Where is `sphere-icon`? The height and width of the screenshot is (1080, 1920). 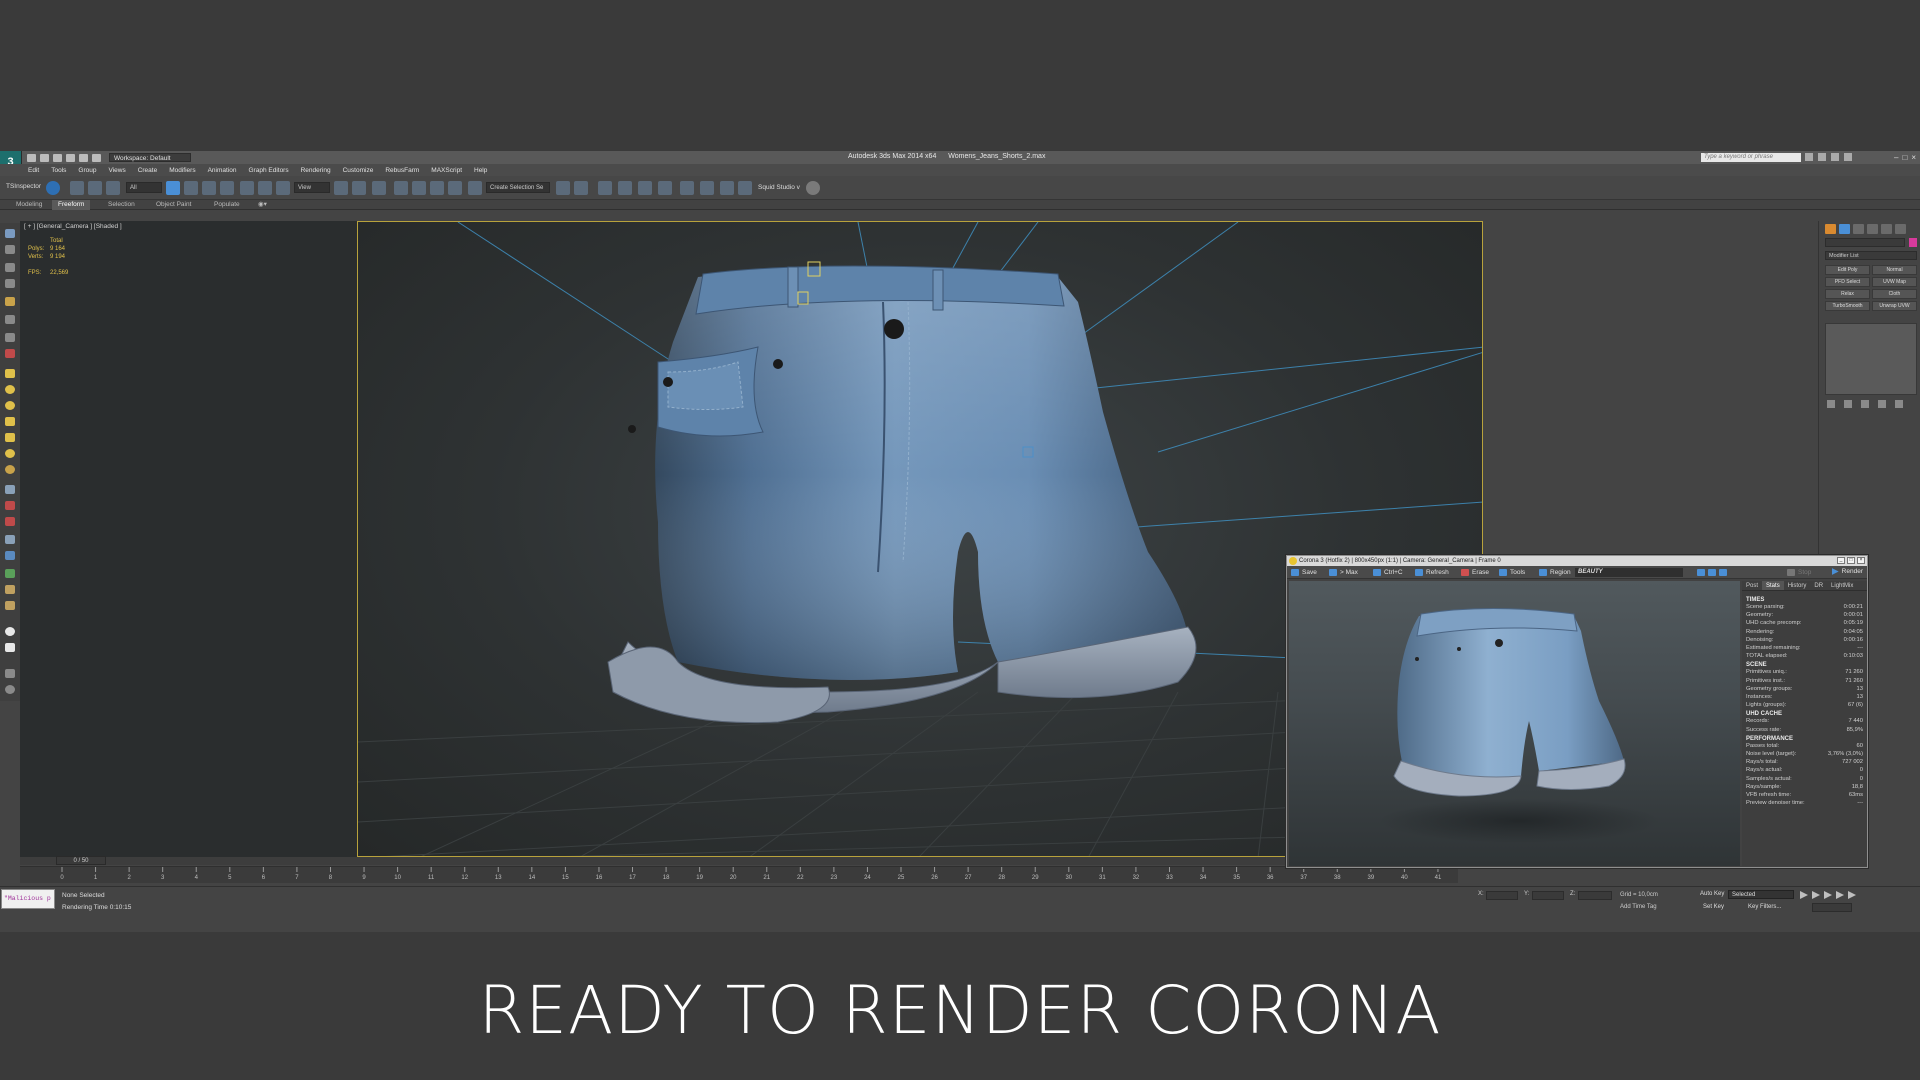
sphere-icon is located at coordinates (10, 389).